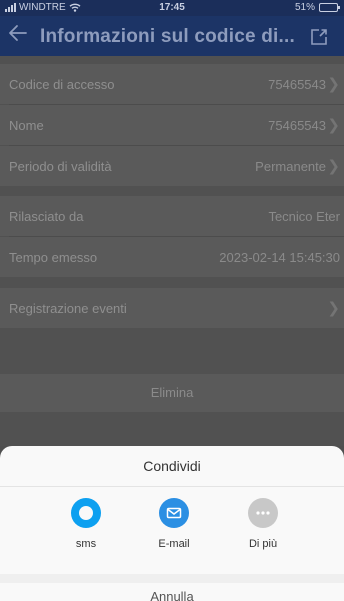 This screenshot has height=601, width=344. Describe the element at coordinates (60, 166) in the screenshot. I see `validity-label: Periodo di validità` at that location.